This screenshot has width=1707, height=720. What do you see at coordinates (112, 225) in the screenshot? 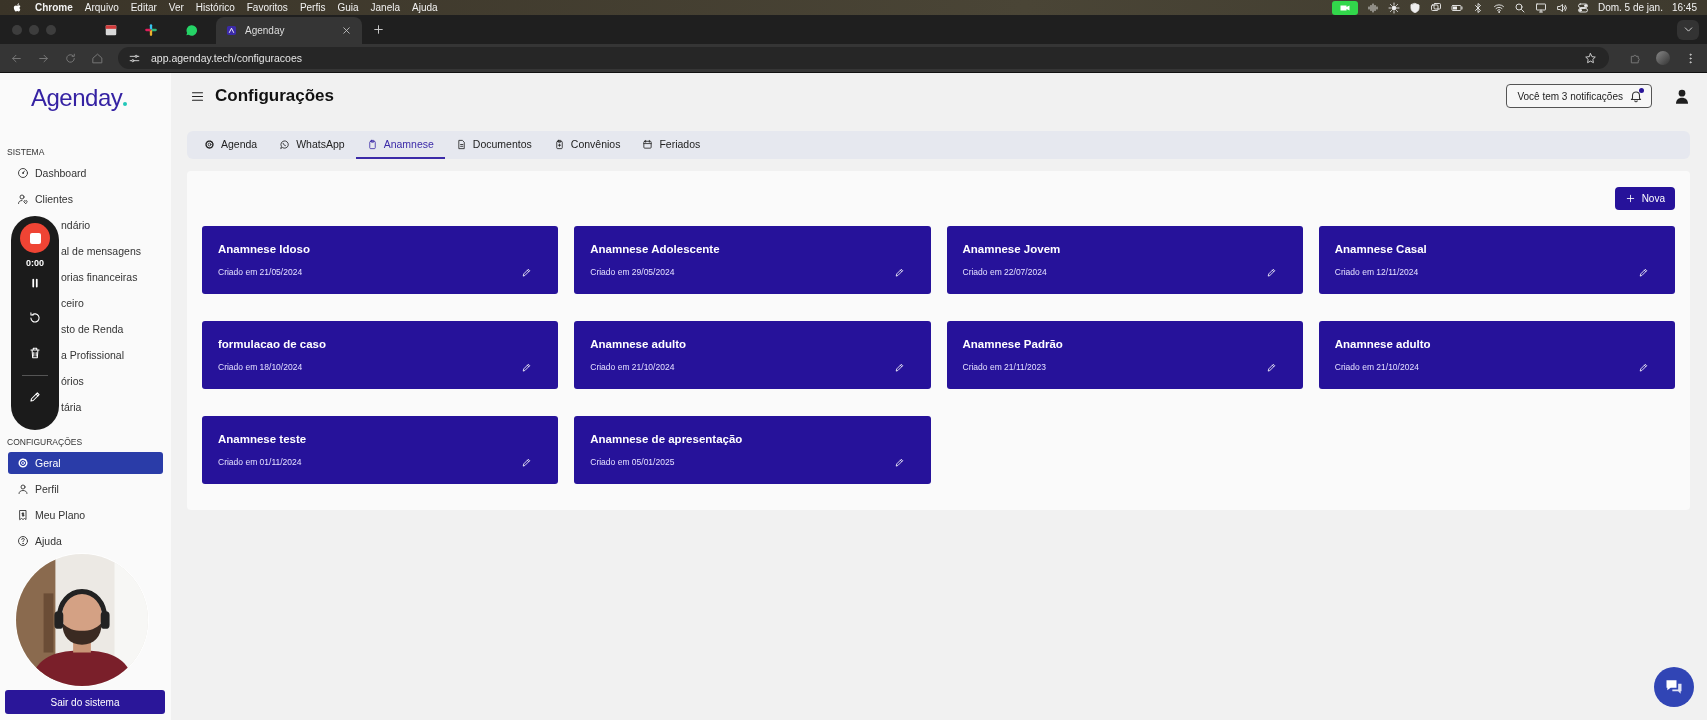
I see `sidebar-item: ndário` at bounding box center [112, 225].